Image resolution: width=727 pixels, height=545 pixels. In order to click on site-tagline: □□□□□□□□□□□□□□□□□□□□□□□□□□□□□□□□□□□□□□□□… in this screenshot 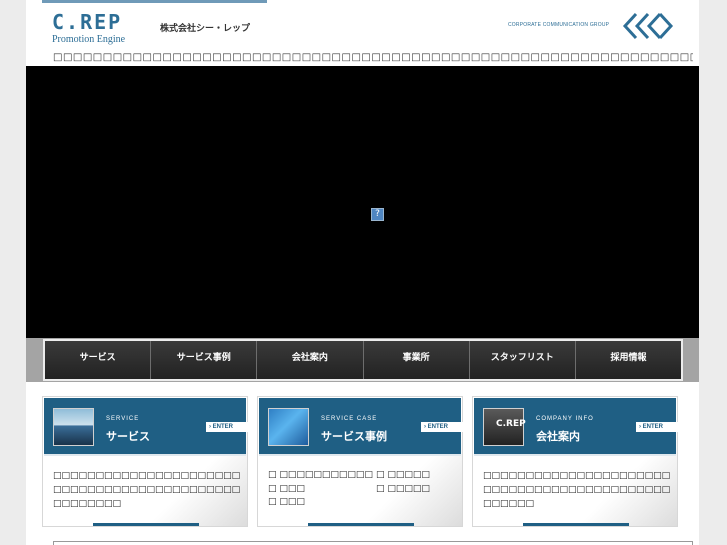, I will do `click(373, 57)`.